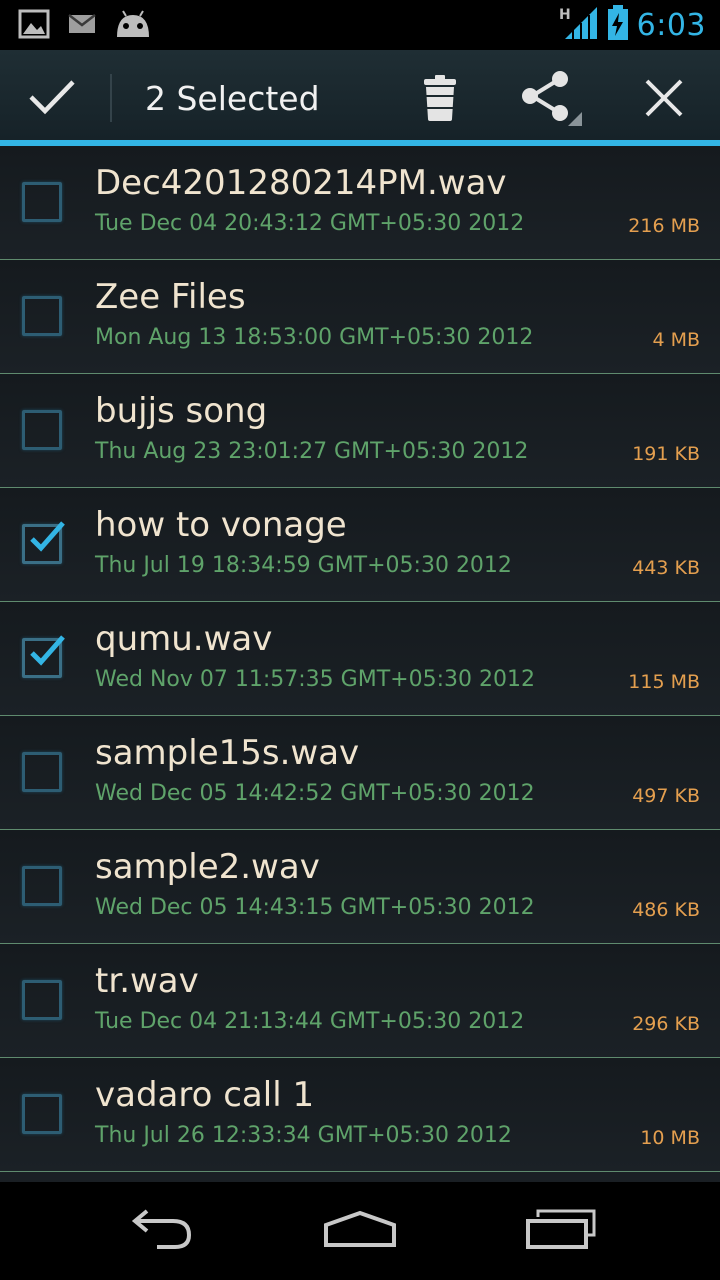  I want to click on file-size: 115 MB, so click(664, 682).